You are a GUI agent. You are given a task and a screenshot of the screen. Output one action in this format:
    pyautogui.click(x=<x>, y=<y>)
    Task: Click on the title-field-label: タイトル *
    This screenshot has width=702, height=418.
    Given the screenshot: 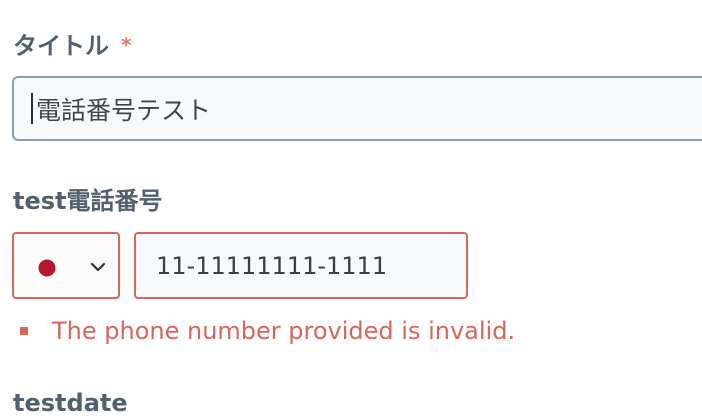 What is the action you would take?
    pyautogui.click(x=72, y=45)
    